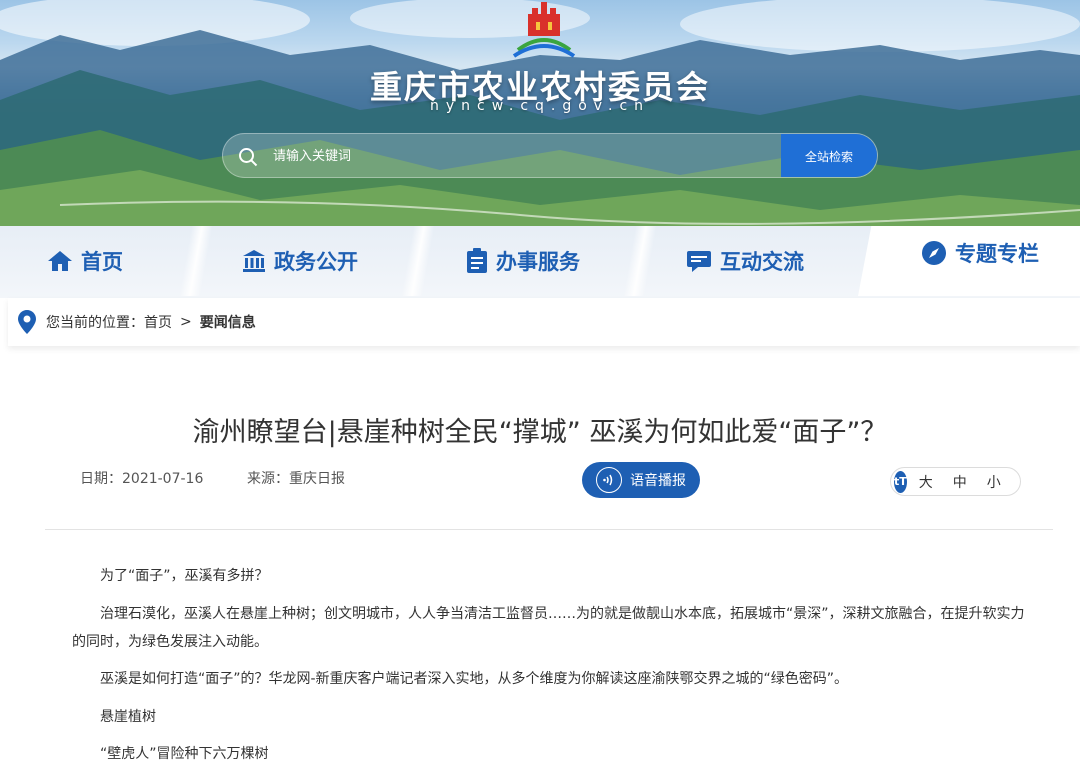 The height and width of the screenshot is (765, 1080). Describe the element at coordinates (926, 482) in the screenshot. I see `font-size-large: 大` at that location.